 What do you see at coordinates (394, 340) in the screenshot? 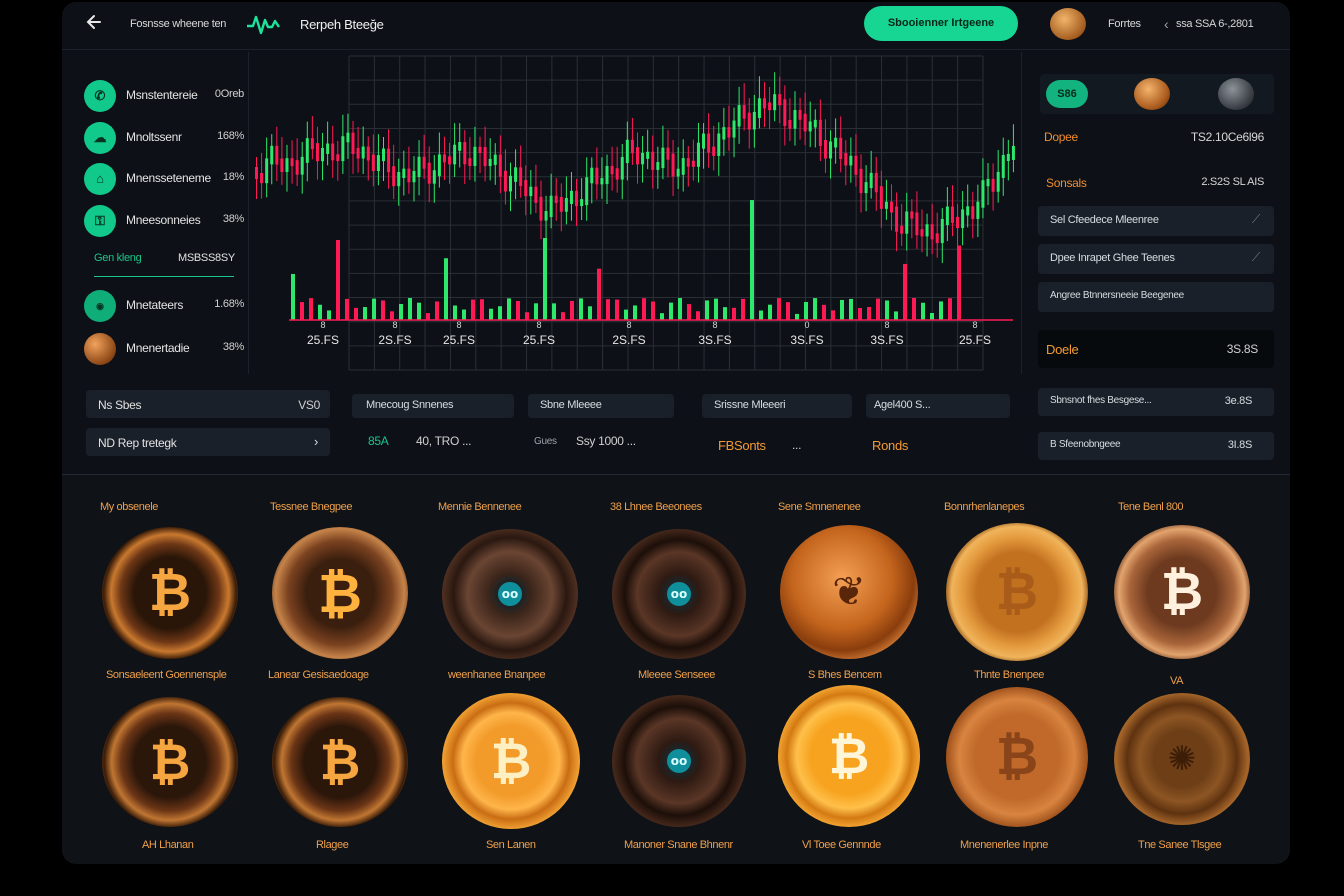
I see `x-axis-label: 2S.FS` at bounding box center [394, 340].